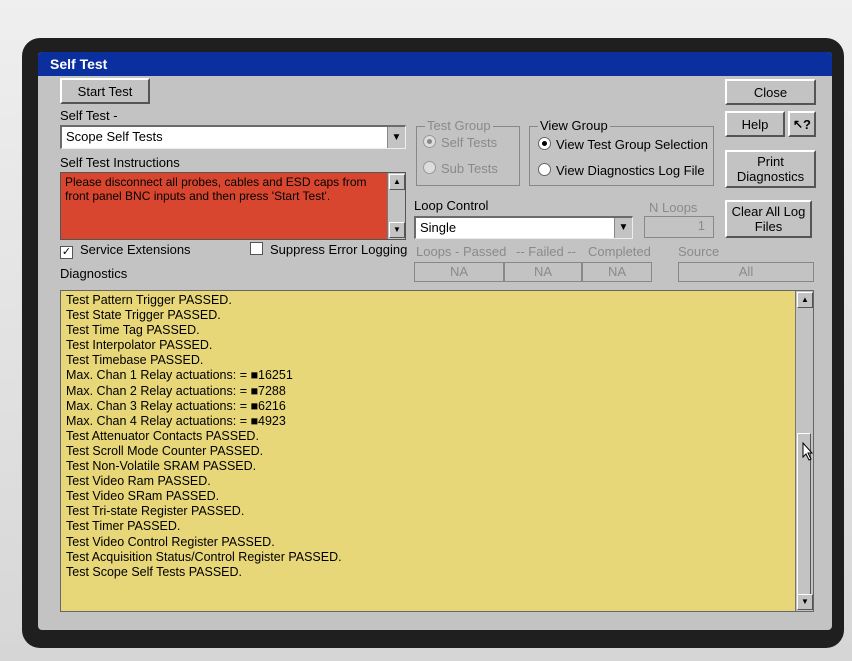 The width and height of the screenshot is (852, 661). What do you see at coordinates (176, 405) in the screenshot?
I see `log-line: Max. Chan 3 Relay actuations: = ■6216` at bounding box center [176, 405].